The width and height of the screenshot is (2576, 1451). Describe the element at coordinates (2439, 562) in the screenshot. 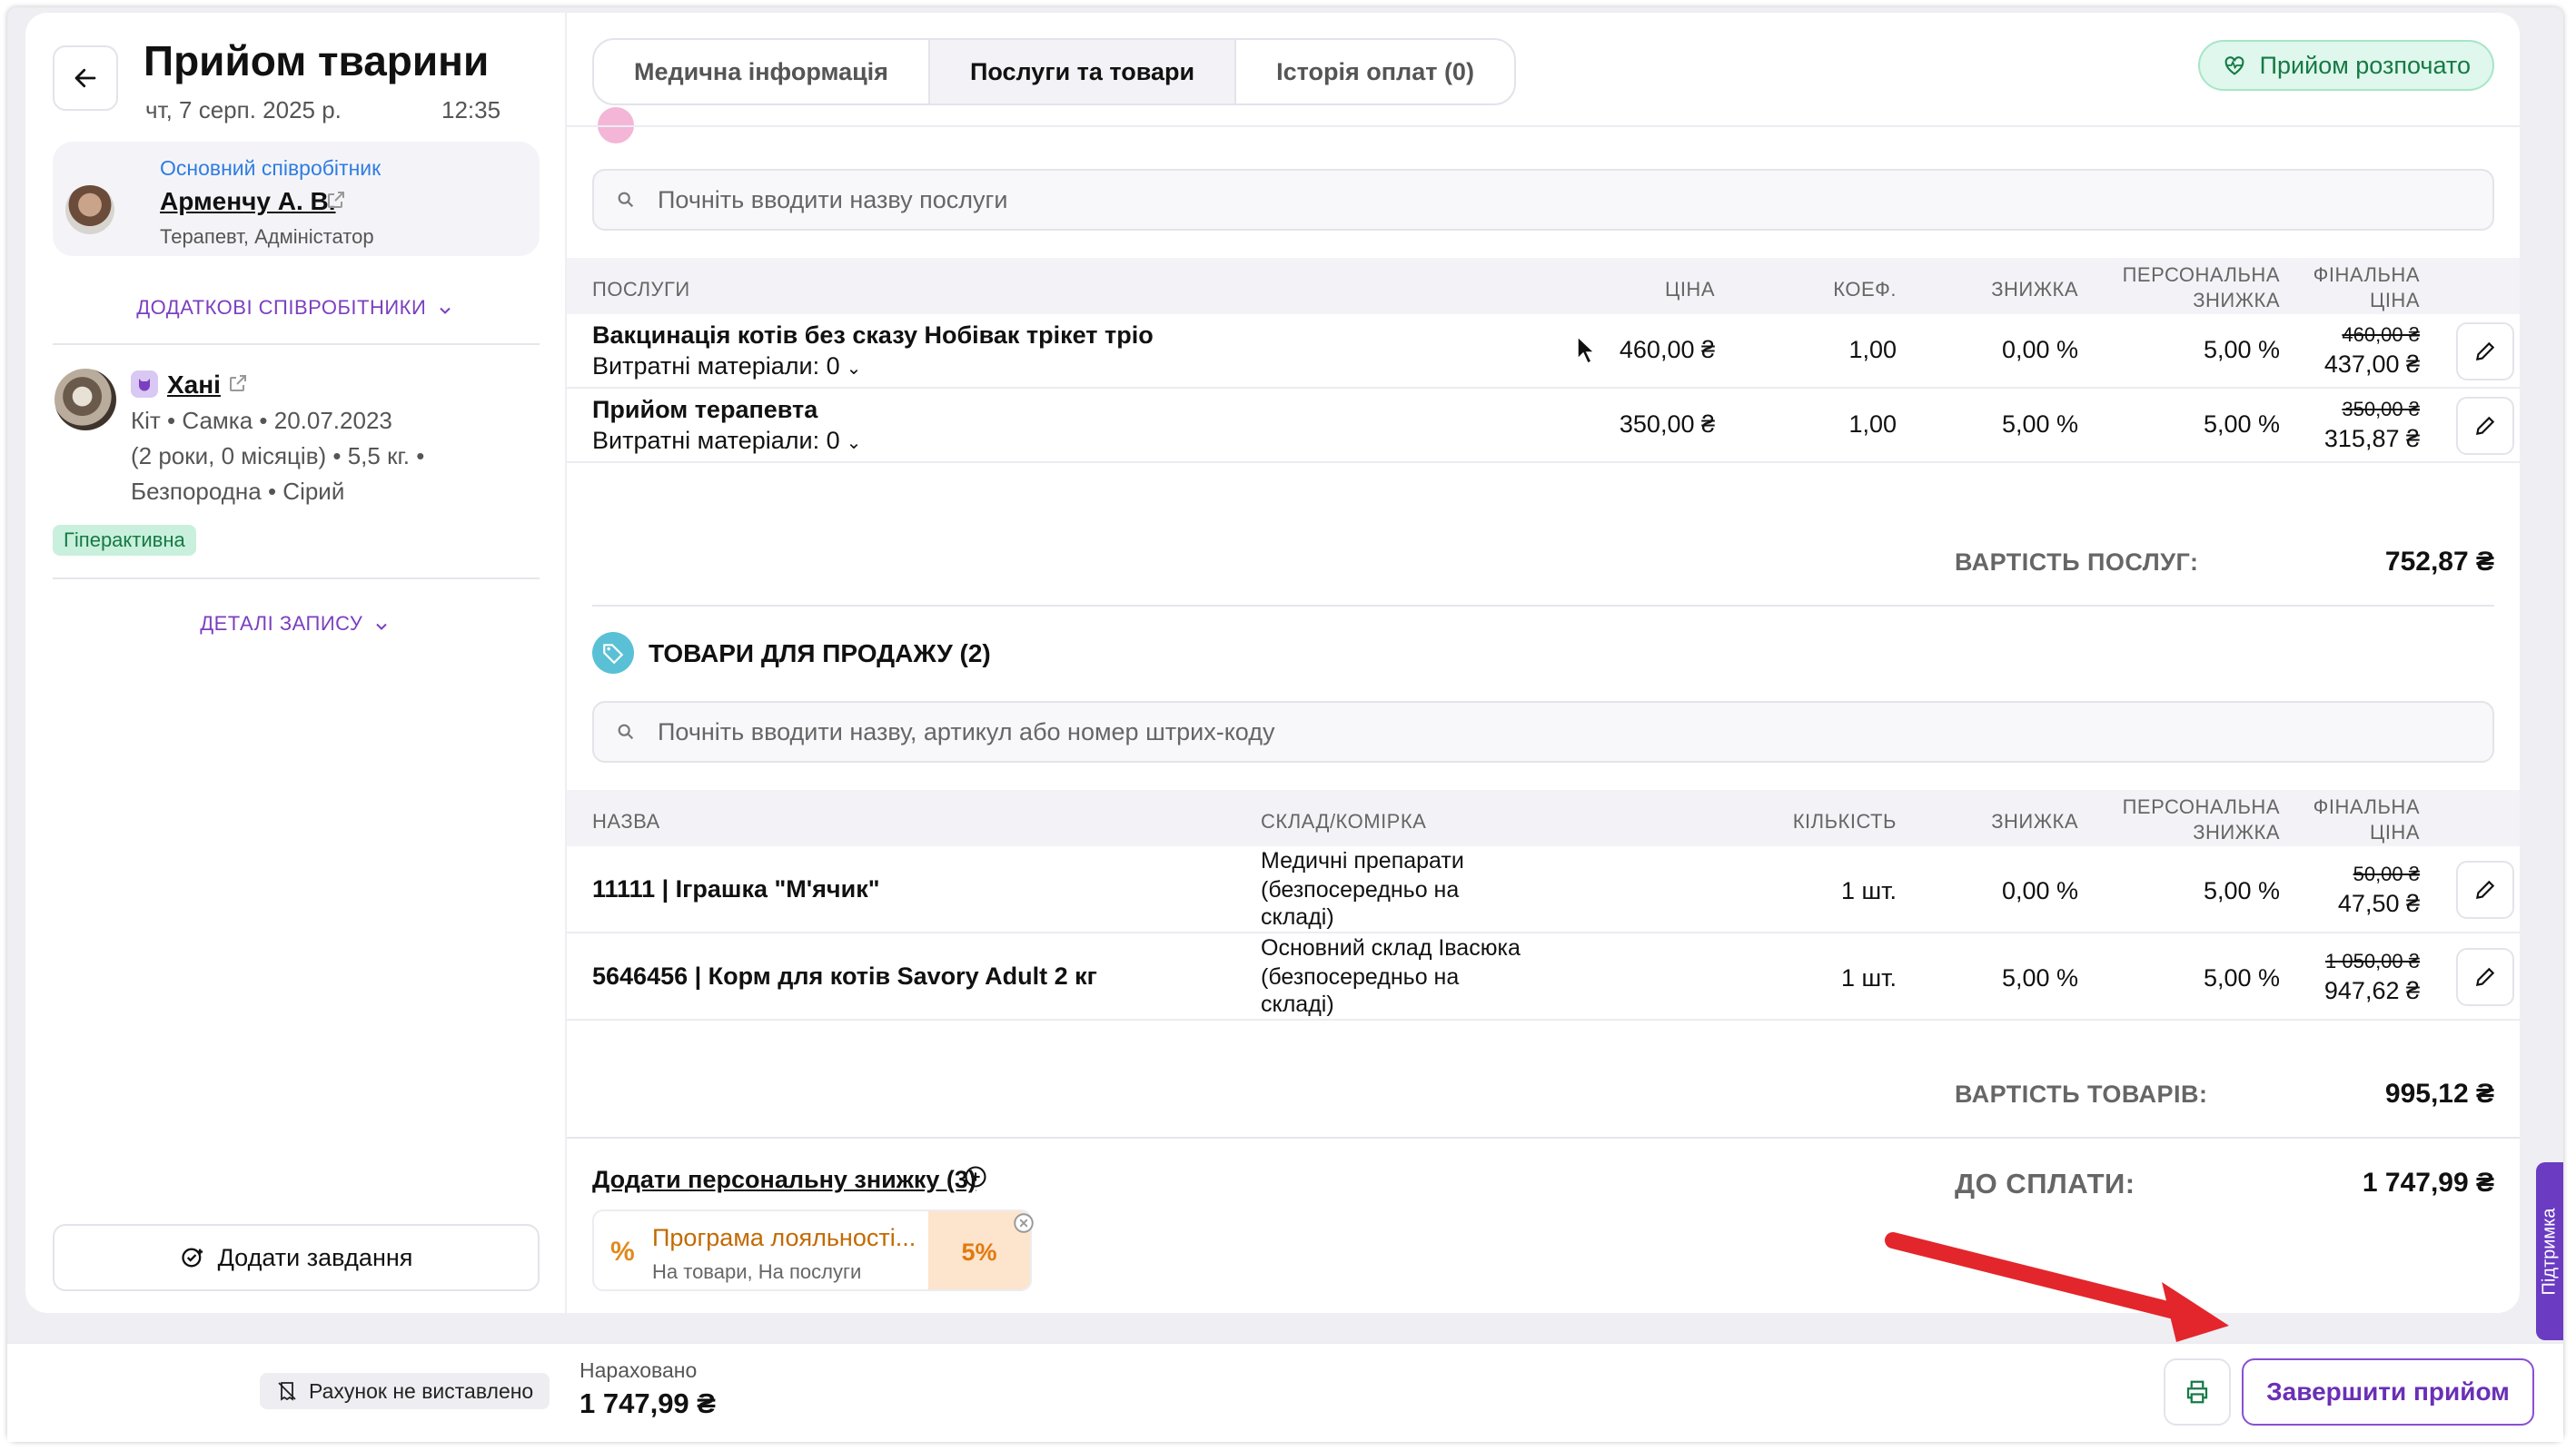

I see `services-total-value: 752,87 ₴` at that location.